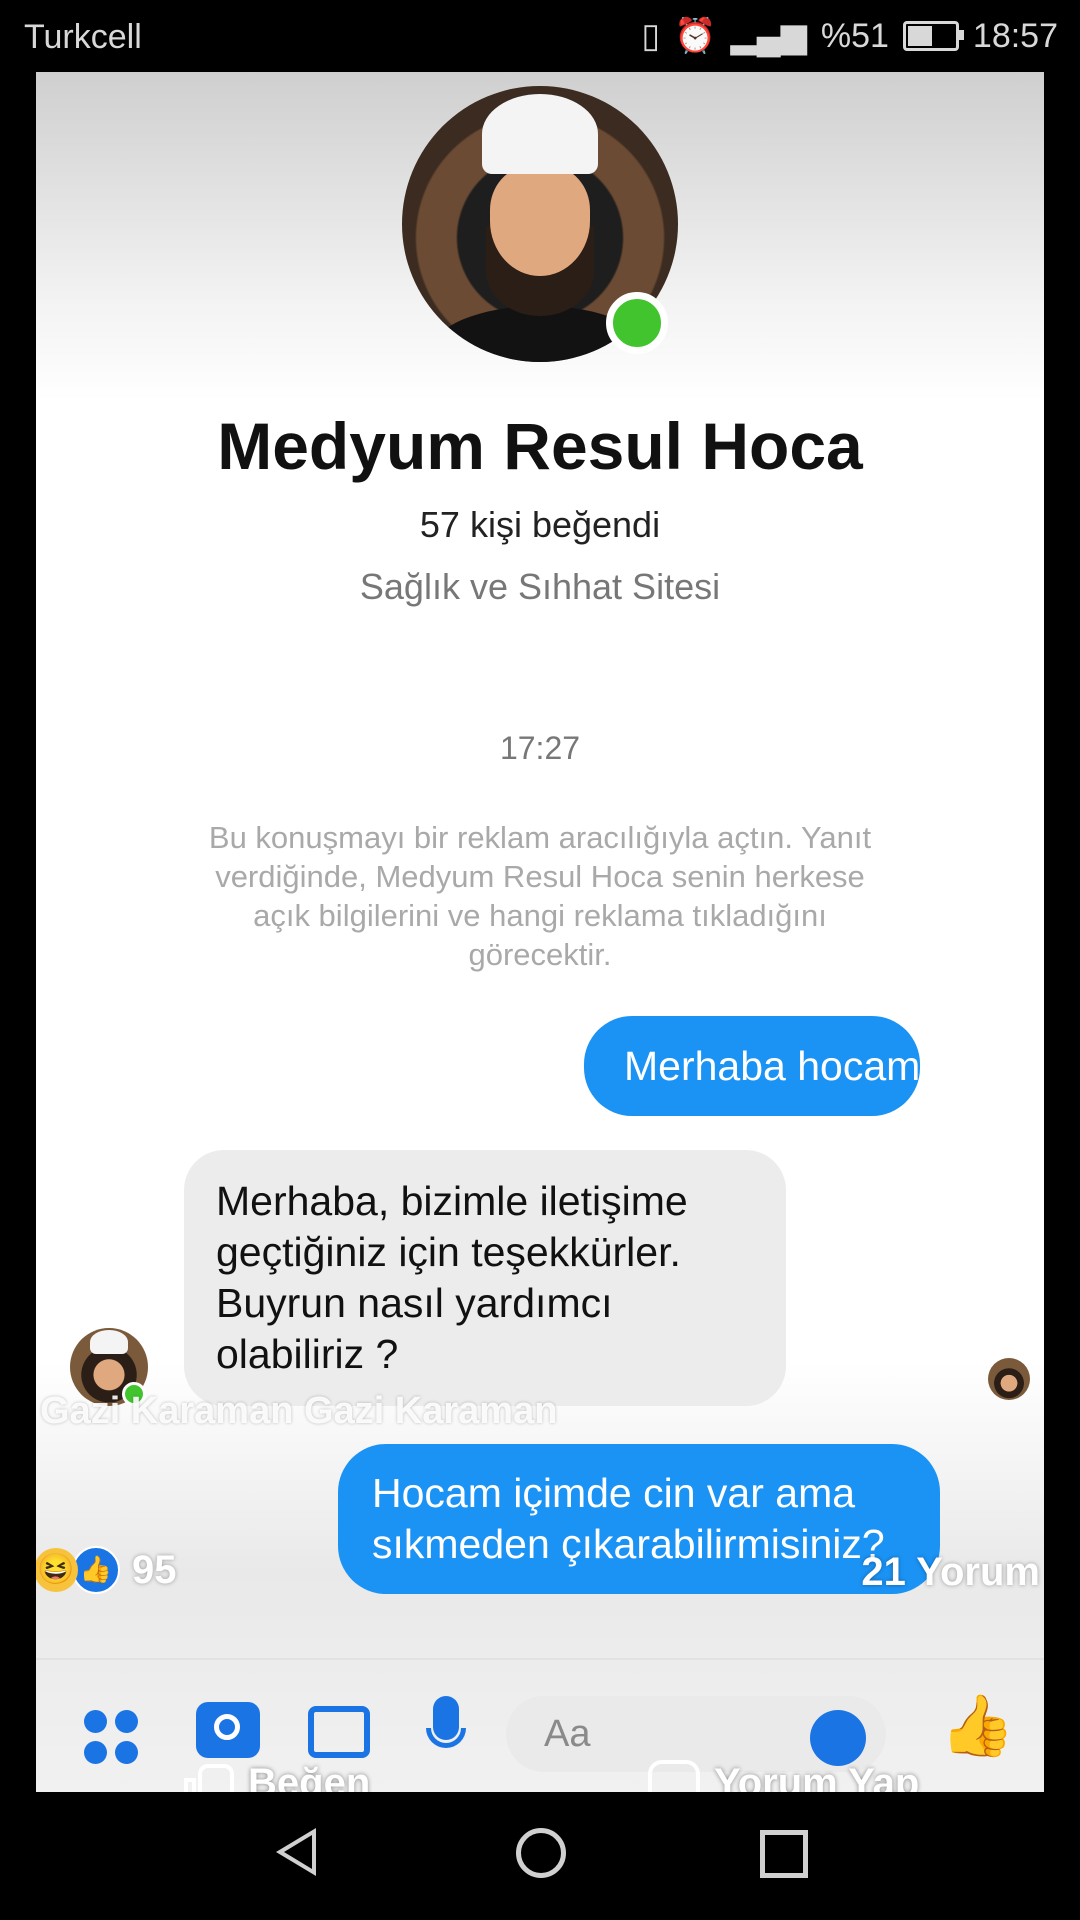  I want to click on camera-icon, so click(228, 1730).